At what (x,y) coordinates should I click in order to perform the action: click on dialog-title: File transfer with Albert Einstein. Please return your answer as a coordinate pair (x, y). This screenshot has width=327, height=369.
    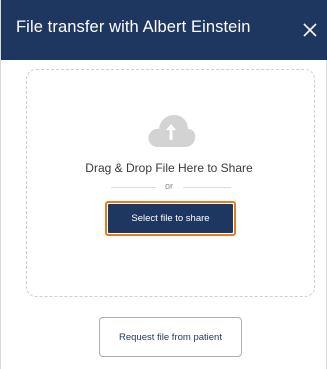
    Looking at the image, I should click on (133, 27).